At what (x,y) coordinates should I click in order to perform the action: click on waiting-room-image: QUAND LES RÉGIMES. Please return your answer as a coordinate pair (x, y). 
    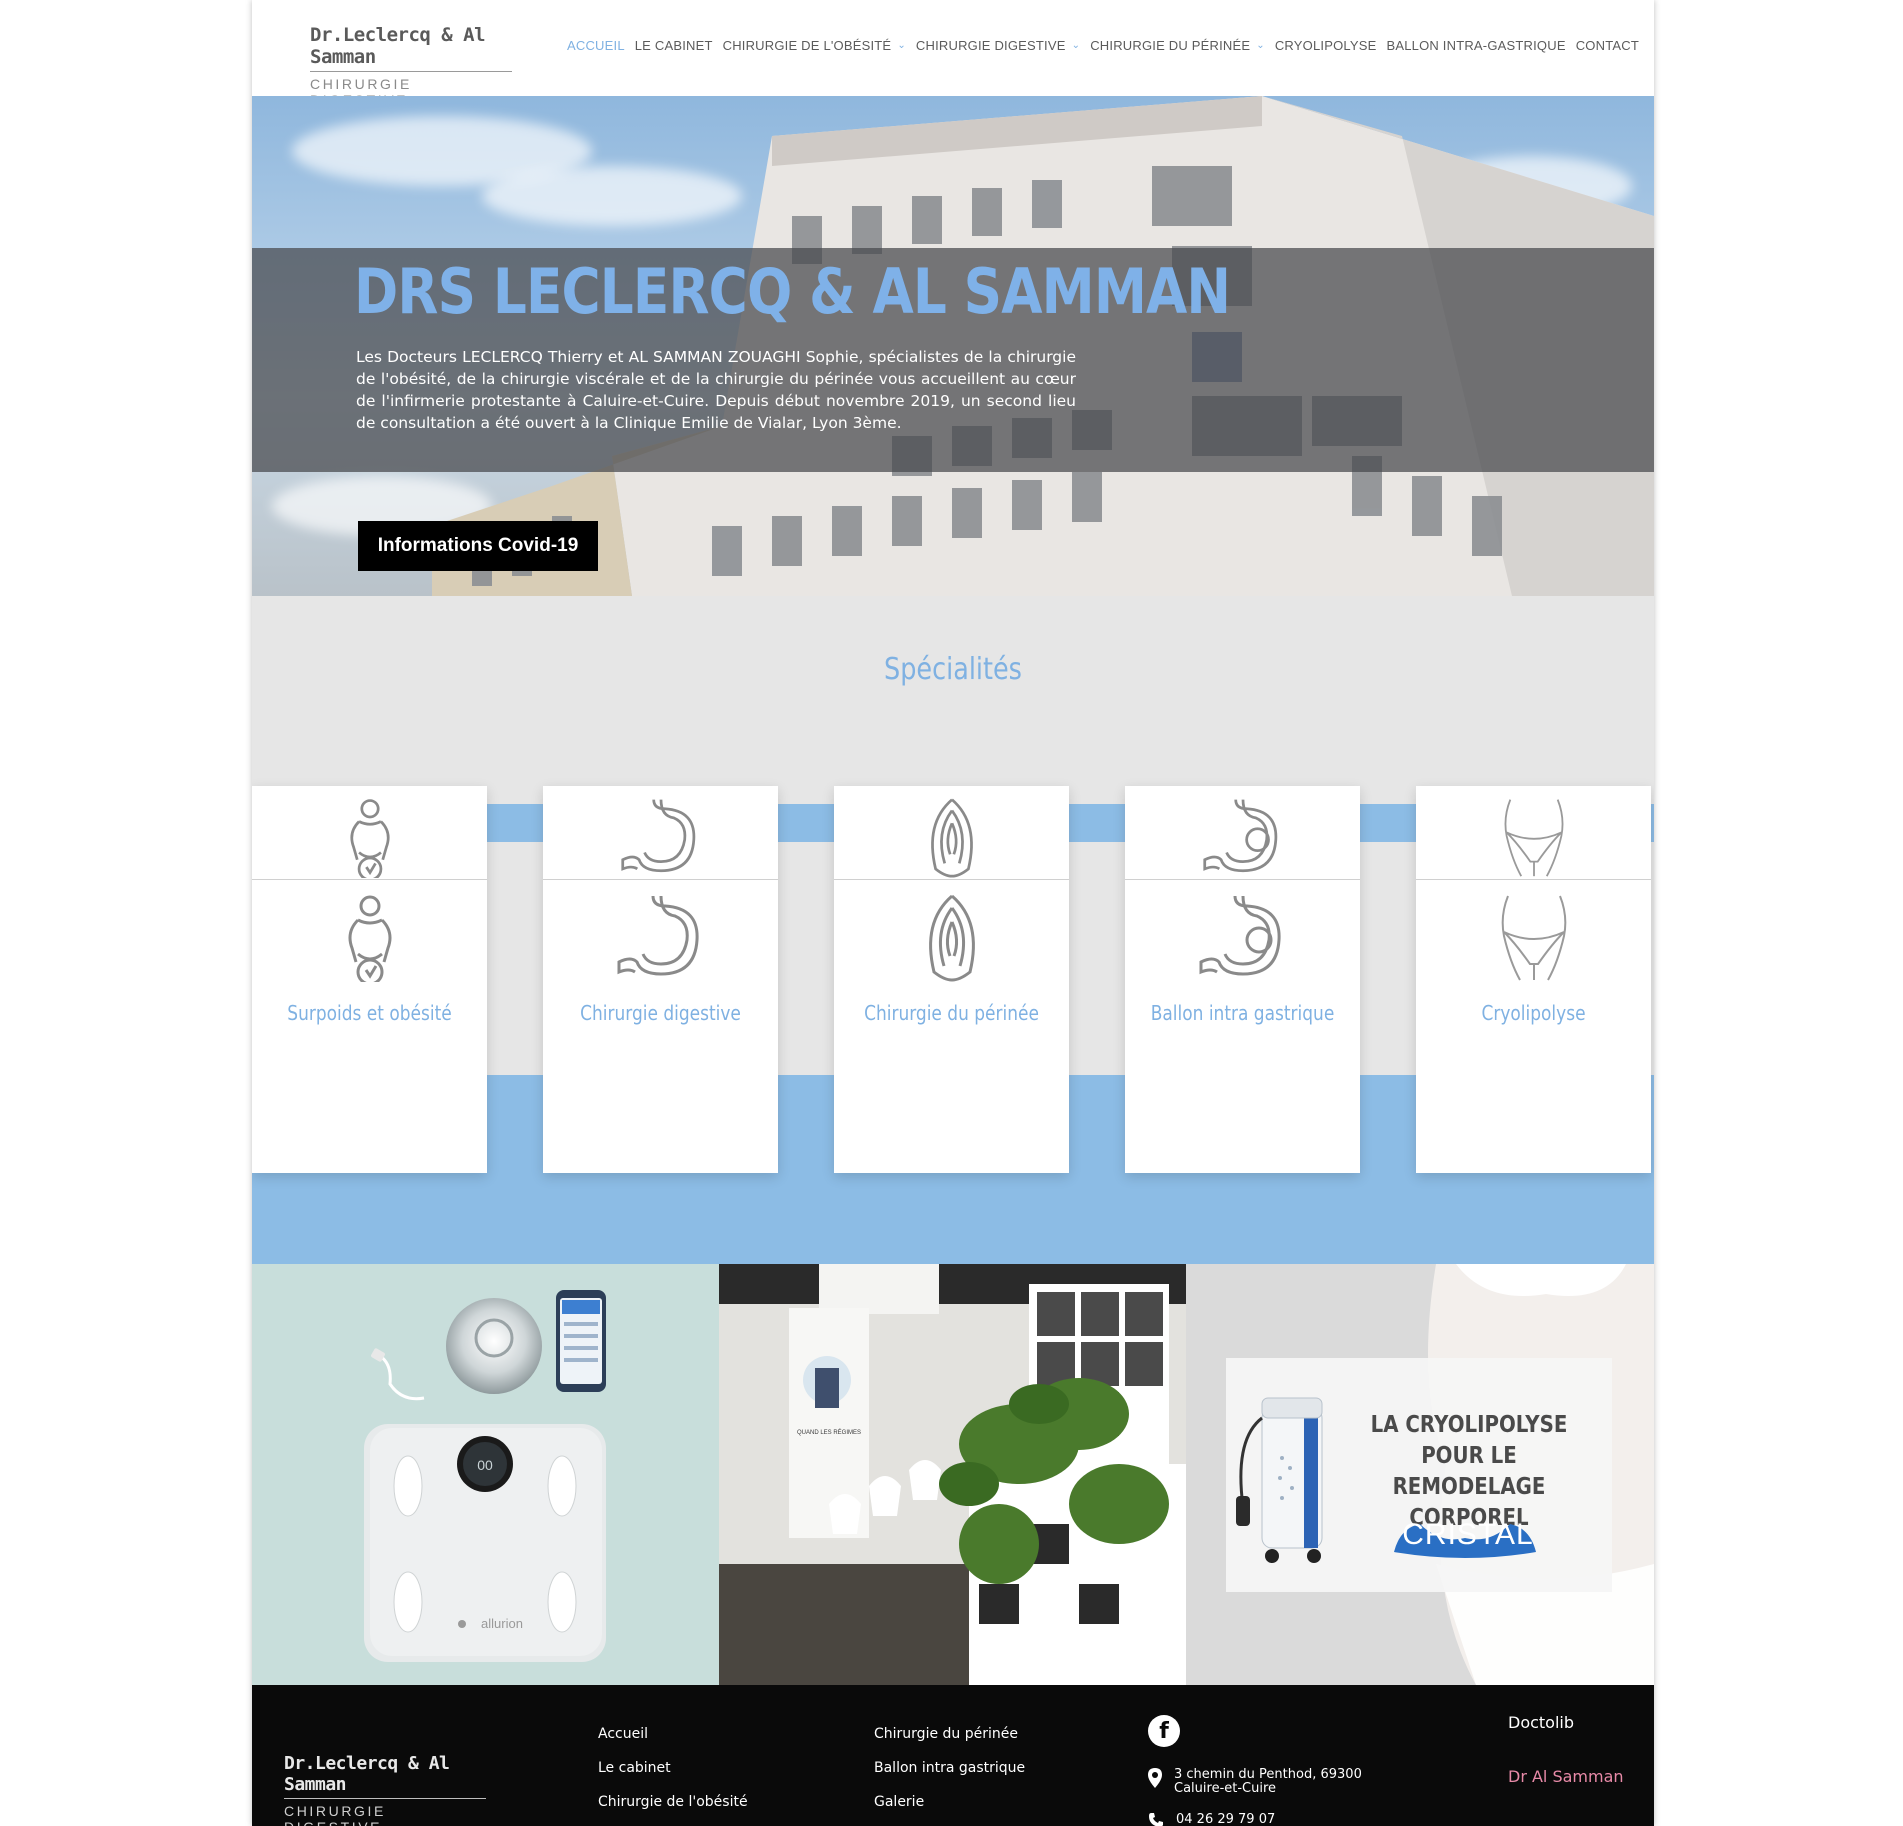
    Looking at the image, I should click on (952, 1474).